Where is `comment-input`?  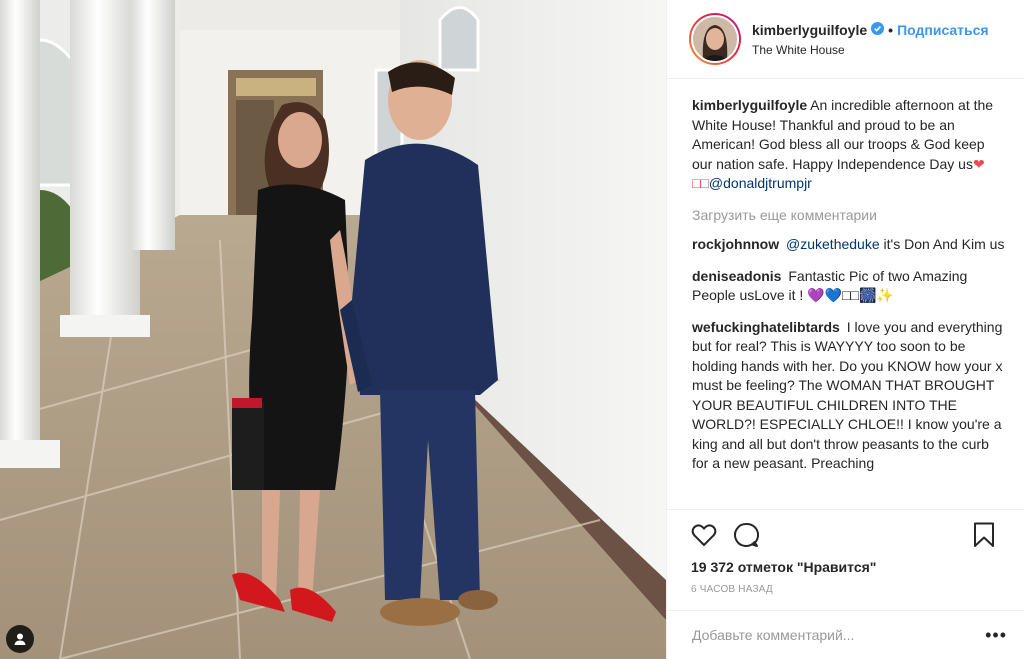
comment-input is located at coordinates (839, 635).